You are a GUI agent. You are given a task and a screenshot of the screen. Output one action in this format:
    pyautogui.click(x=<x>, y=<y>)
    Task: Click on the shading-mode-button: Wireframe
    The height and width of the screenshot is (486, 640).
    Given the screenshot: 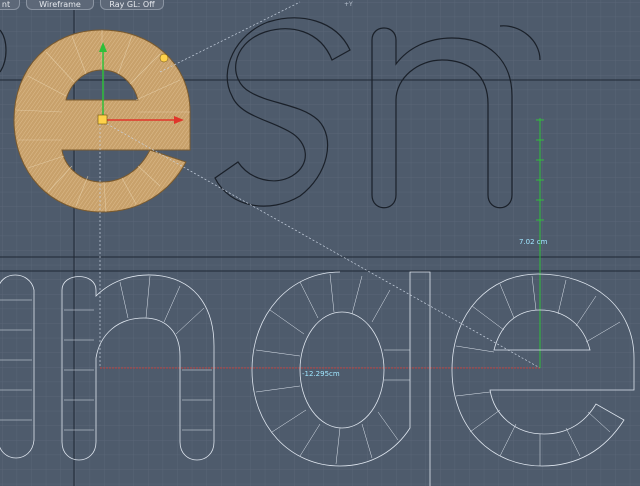 What is the action you would take?
    pyautogui.click(x=60, y=5)
    